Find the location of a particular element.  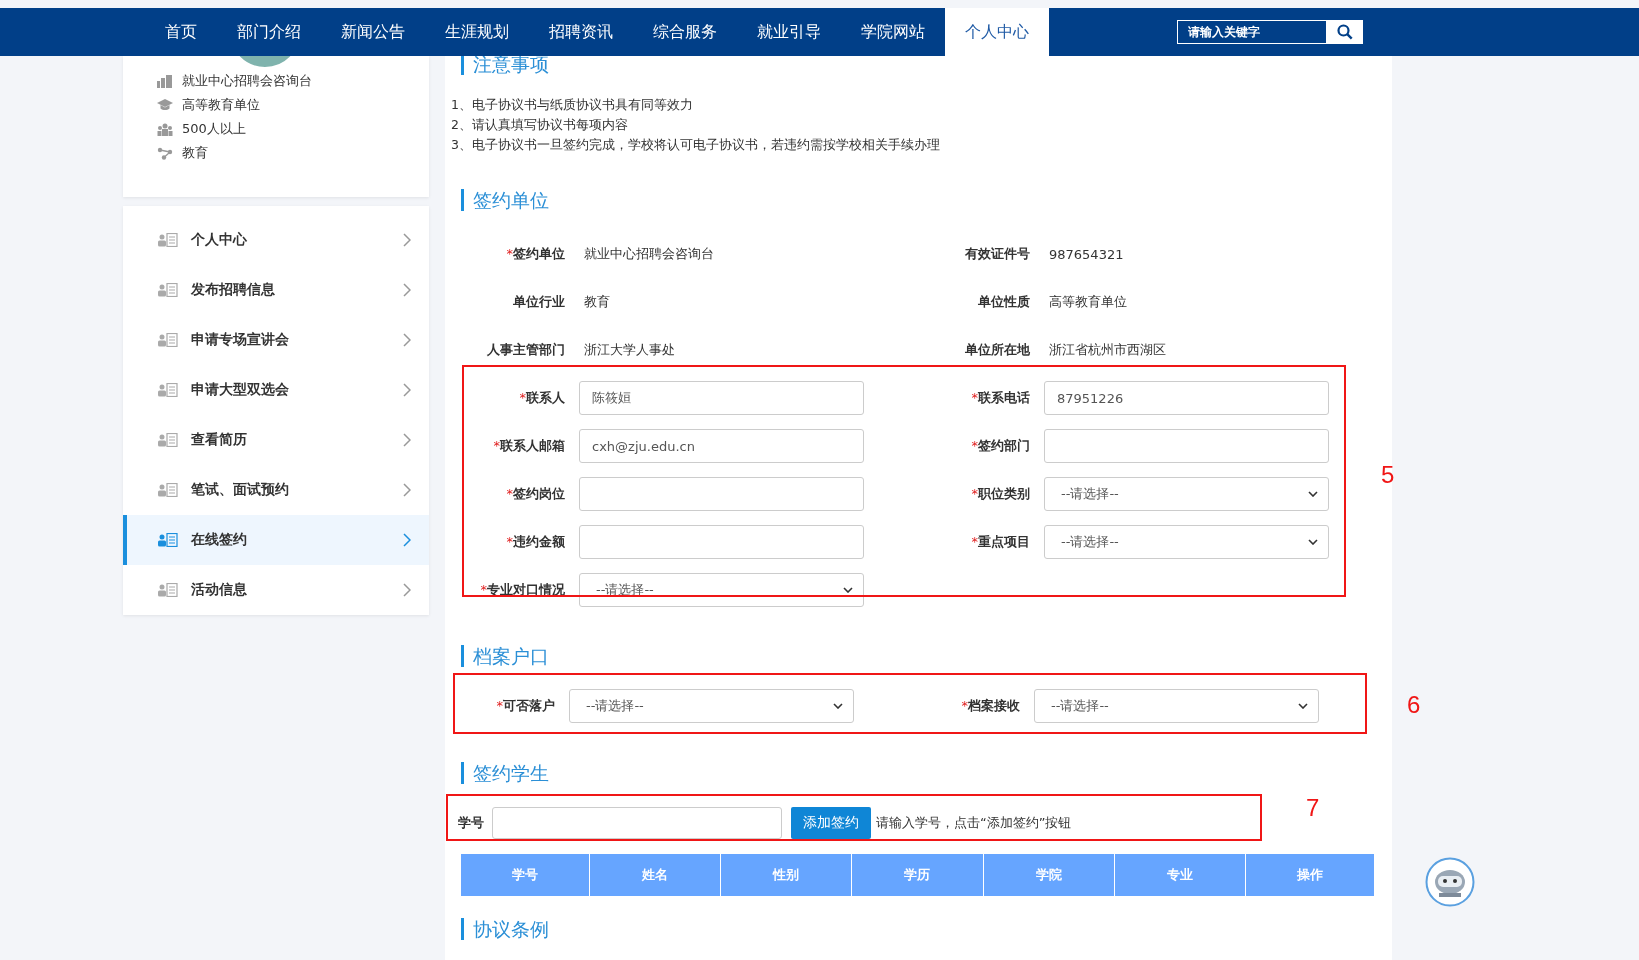

column-header: 学号 is located at coordinates (525, 875).